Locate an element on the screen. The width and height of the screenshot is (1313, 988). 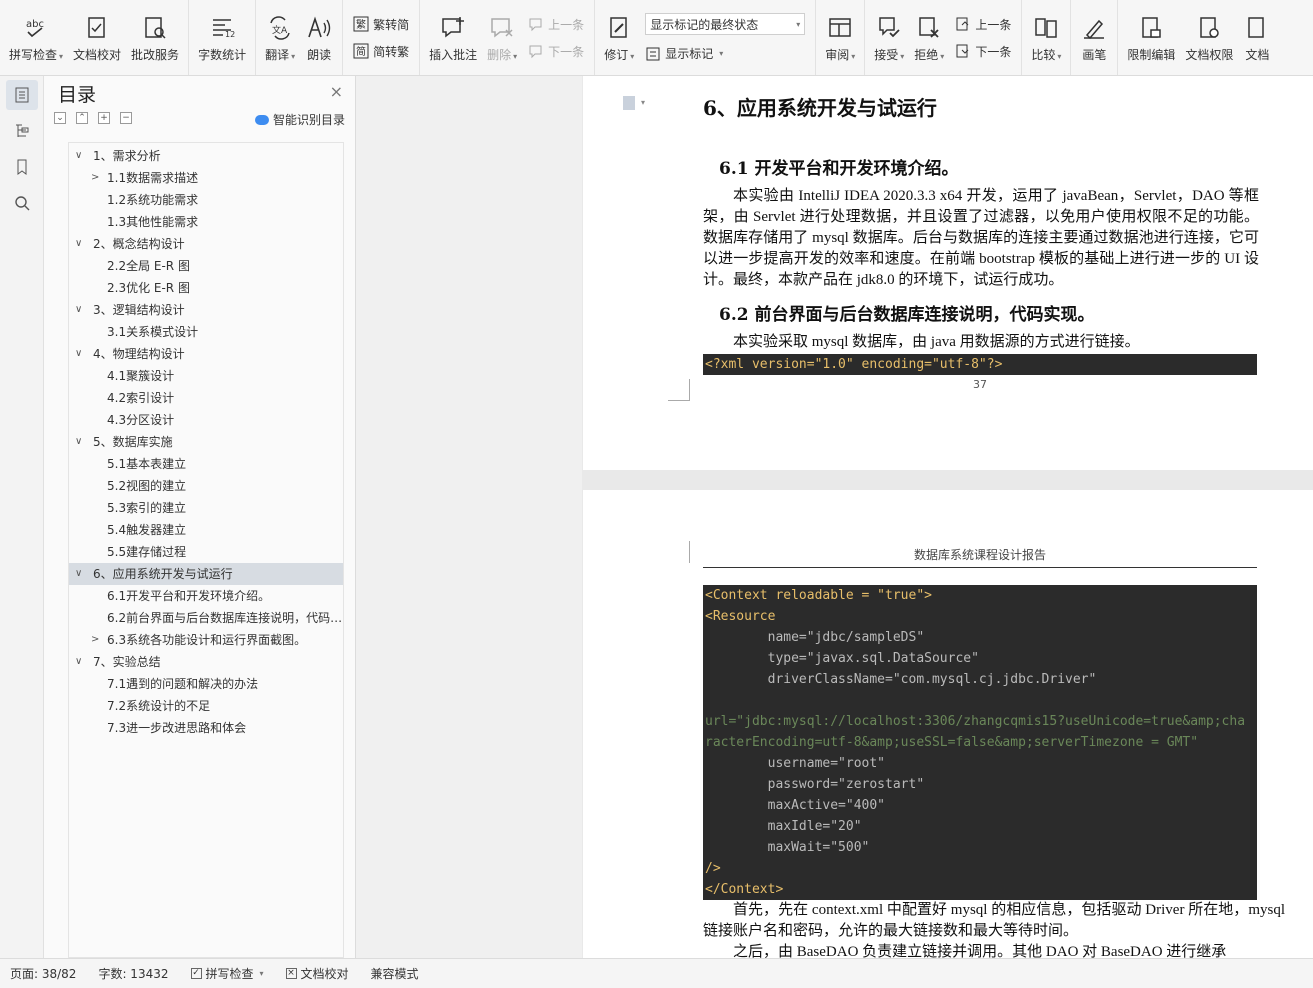
toc-item-label: 7.3进一步改进思路和体会 is located at coordinates (177, 728).